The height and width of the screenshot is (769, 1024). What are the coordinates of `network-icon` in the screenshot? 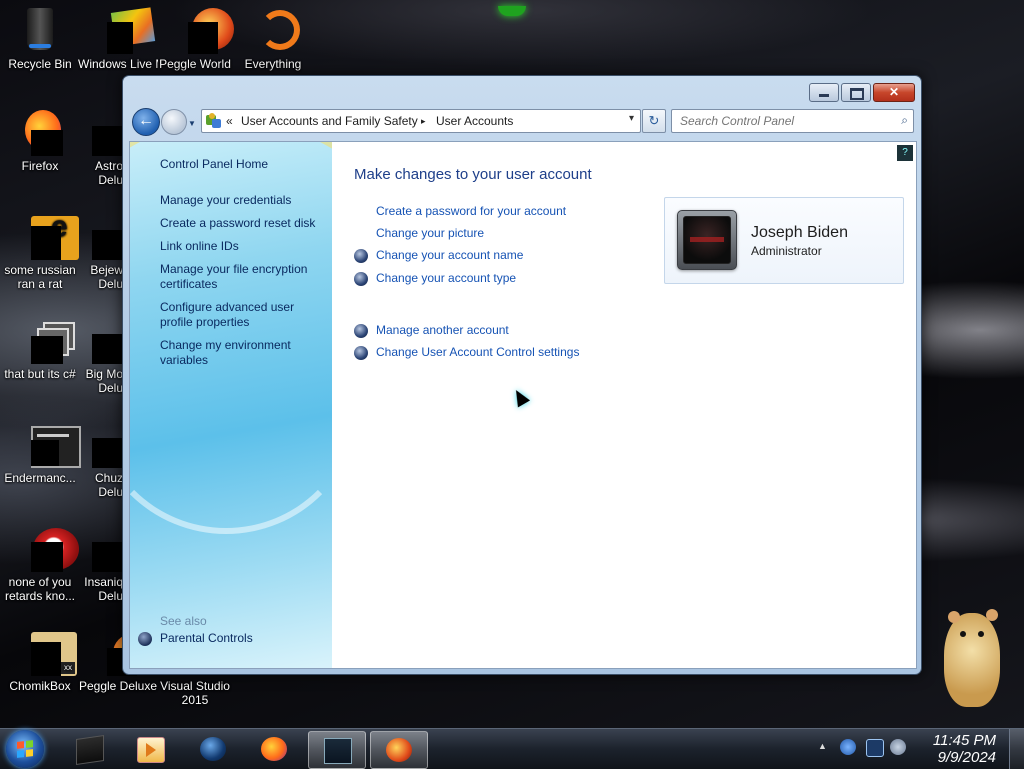 It's located at (875, 748).